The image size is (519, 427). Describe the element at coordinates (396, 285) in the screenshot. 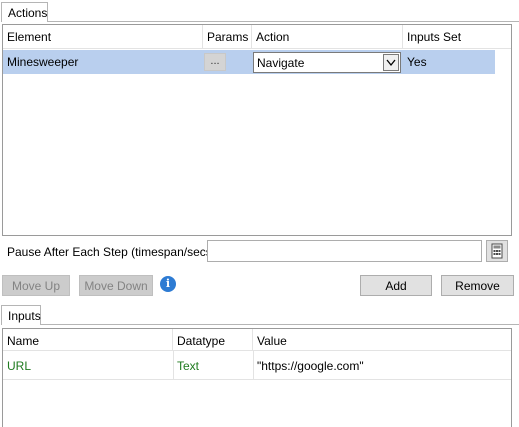

I see `add-button: Add` at that location.